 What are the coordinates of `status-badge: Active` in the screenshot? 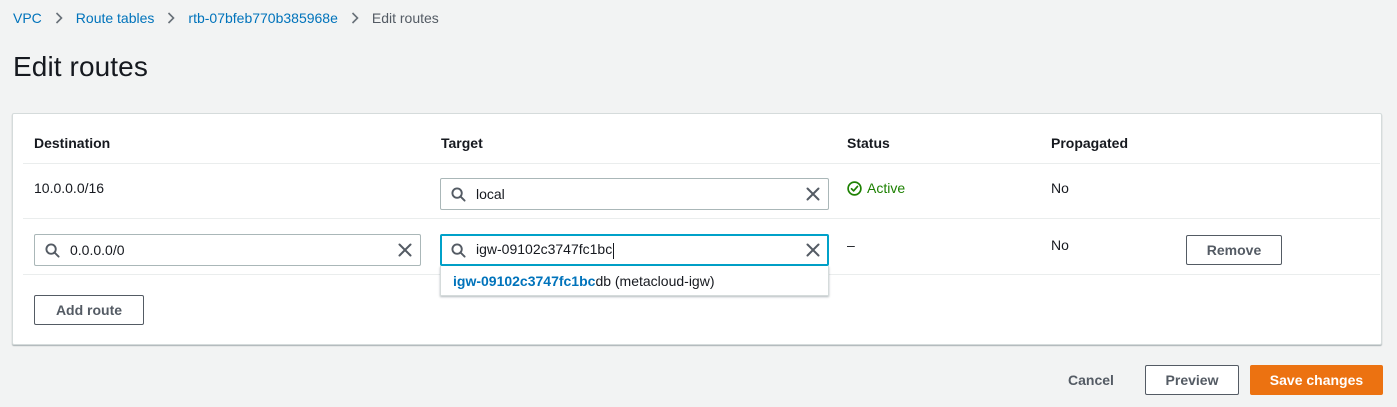 It's located at (876, 188).